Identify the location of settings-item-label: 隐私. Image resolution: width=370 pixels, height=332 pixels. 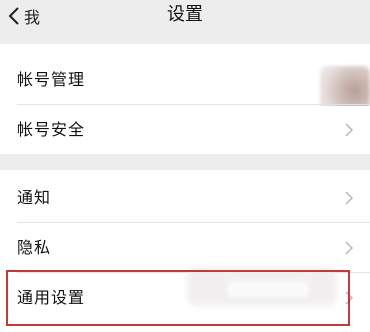
(34, 247).